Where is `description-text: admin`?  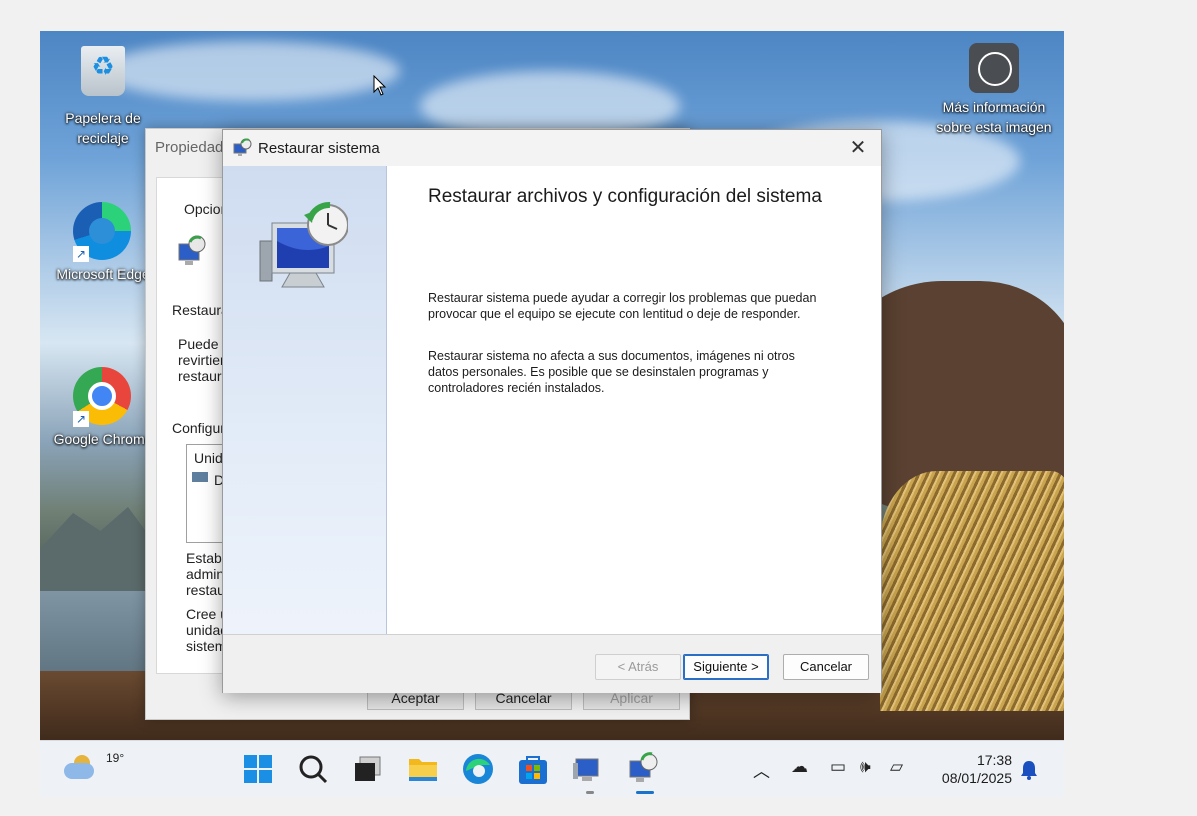
description-text: admin is located at coordinates (205, 574).